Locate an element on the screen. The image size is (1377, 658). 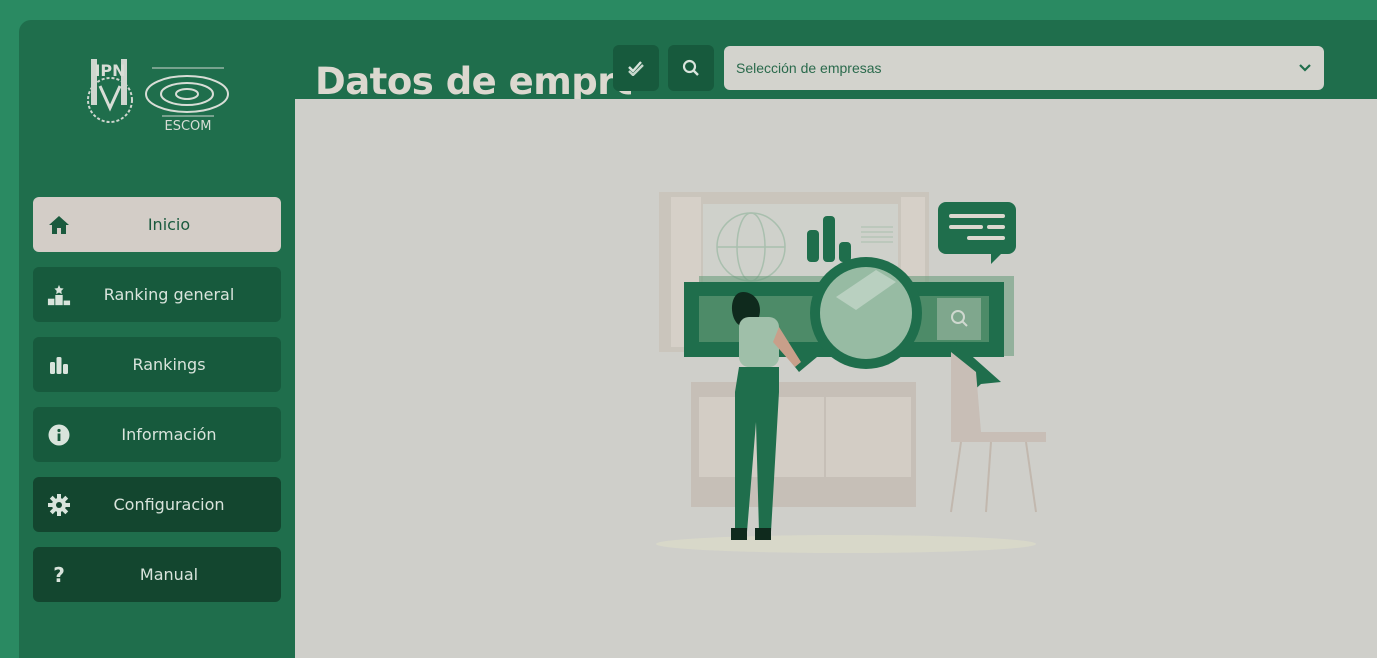
home-icon is located at coordinates (59, 225).